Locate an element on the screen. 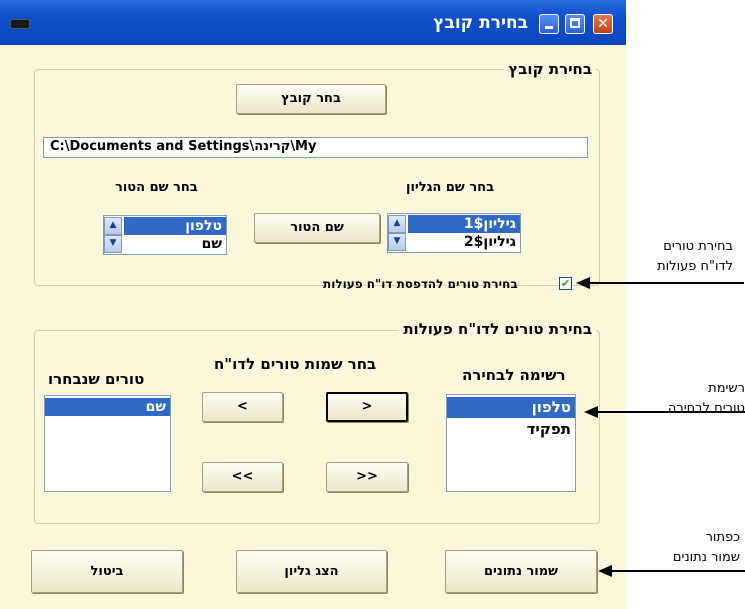  save-button-annotation: כפתור שמור נתונים is located at coordinates (706, 548).